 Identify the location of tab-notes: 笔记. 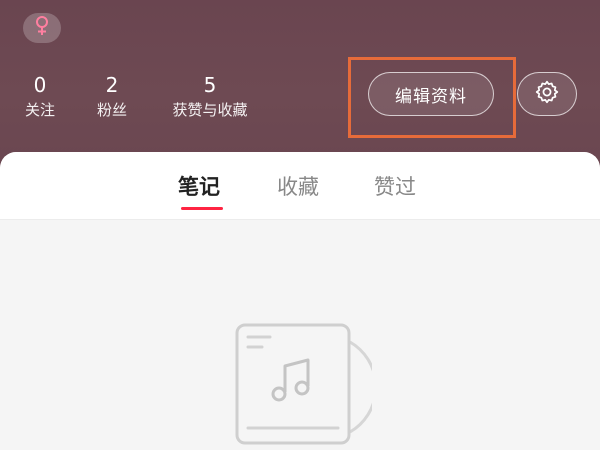
(199, 187).